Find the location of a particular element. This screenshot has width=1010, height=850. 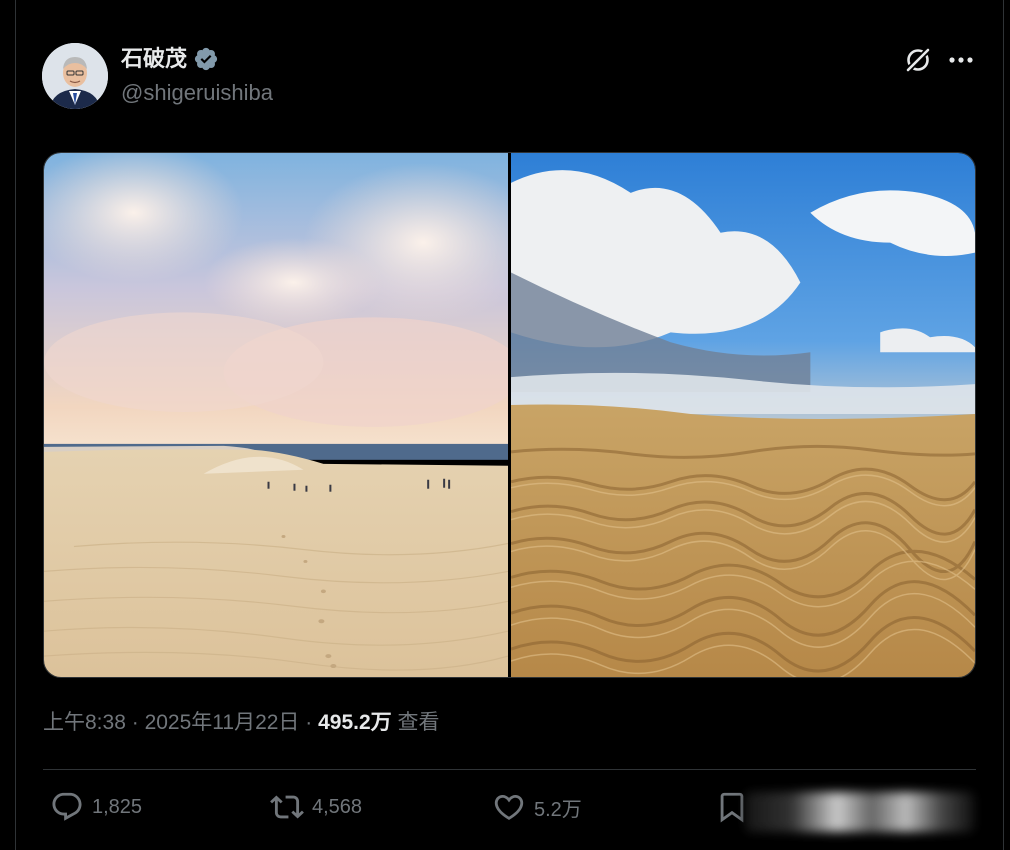

verified-badge-icon is located at coordinates (206, 59).